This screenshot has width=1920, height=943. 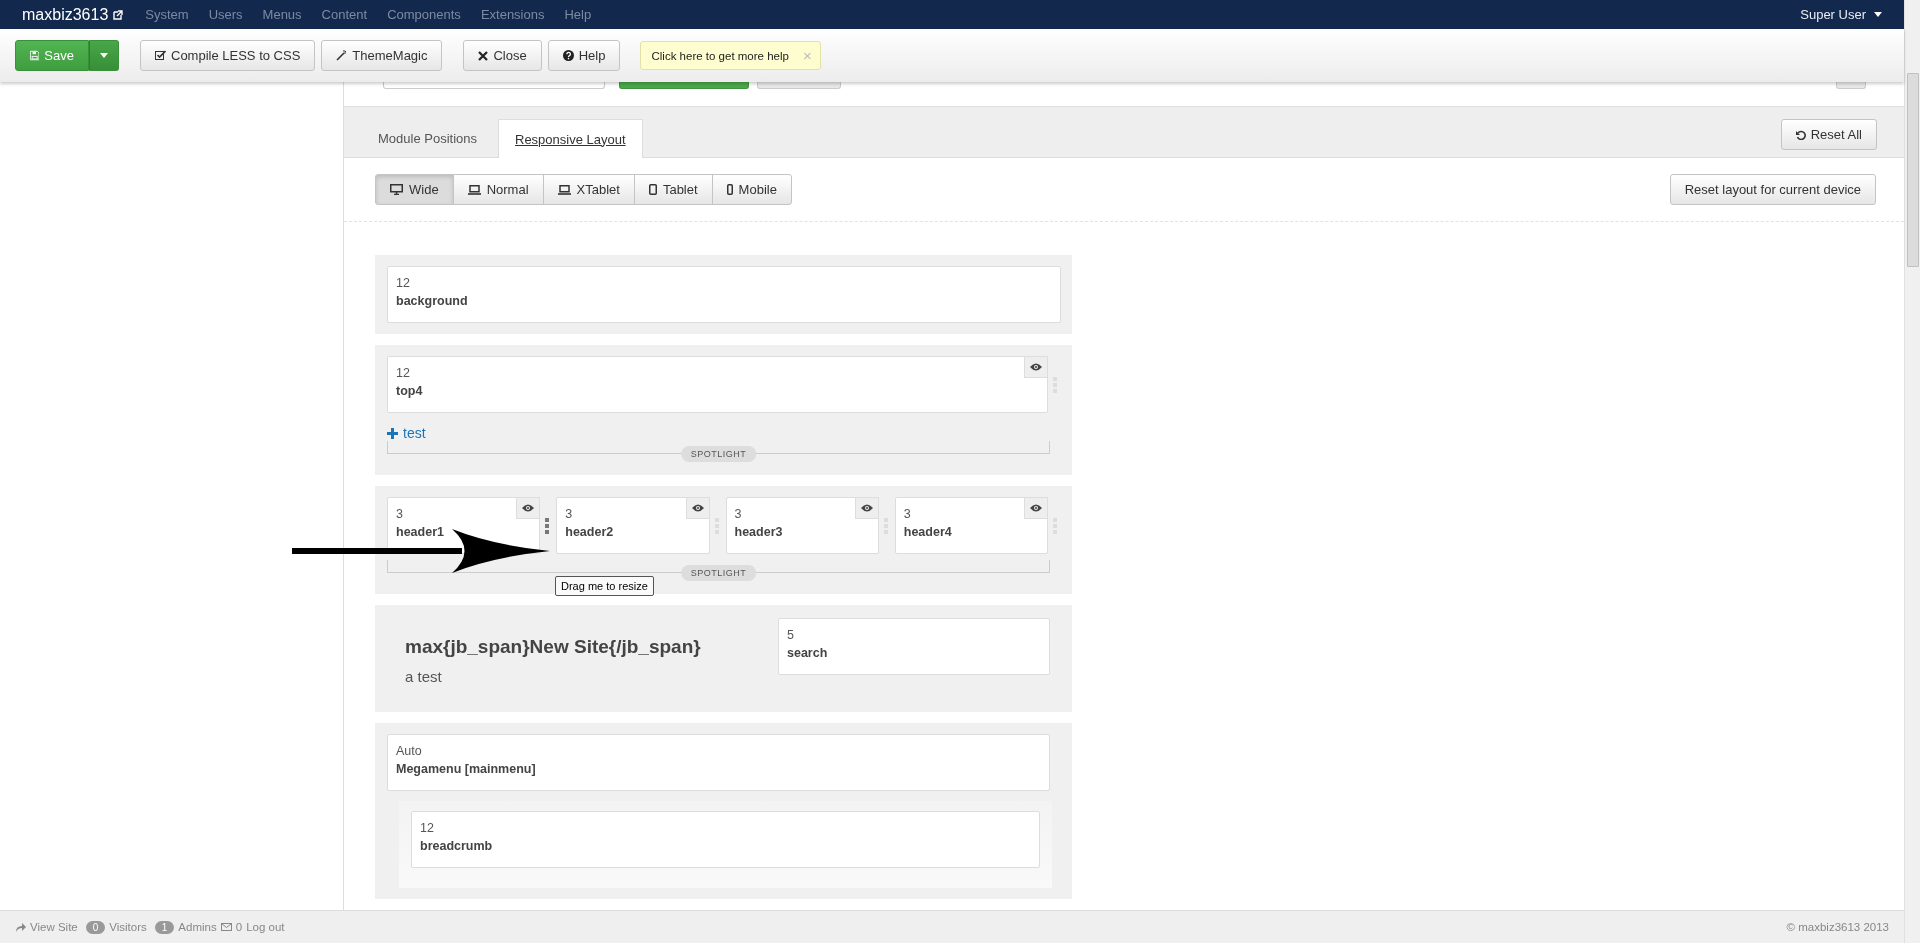 What do you see at coordinates (570, 138) in the screenshot?
I see `tab: Responsive Layout` at bounding box center [570, 138].